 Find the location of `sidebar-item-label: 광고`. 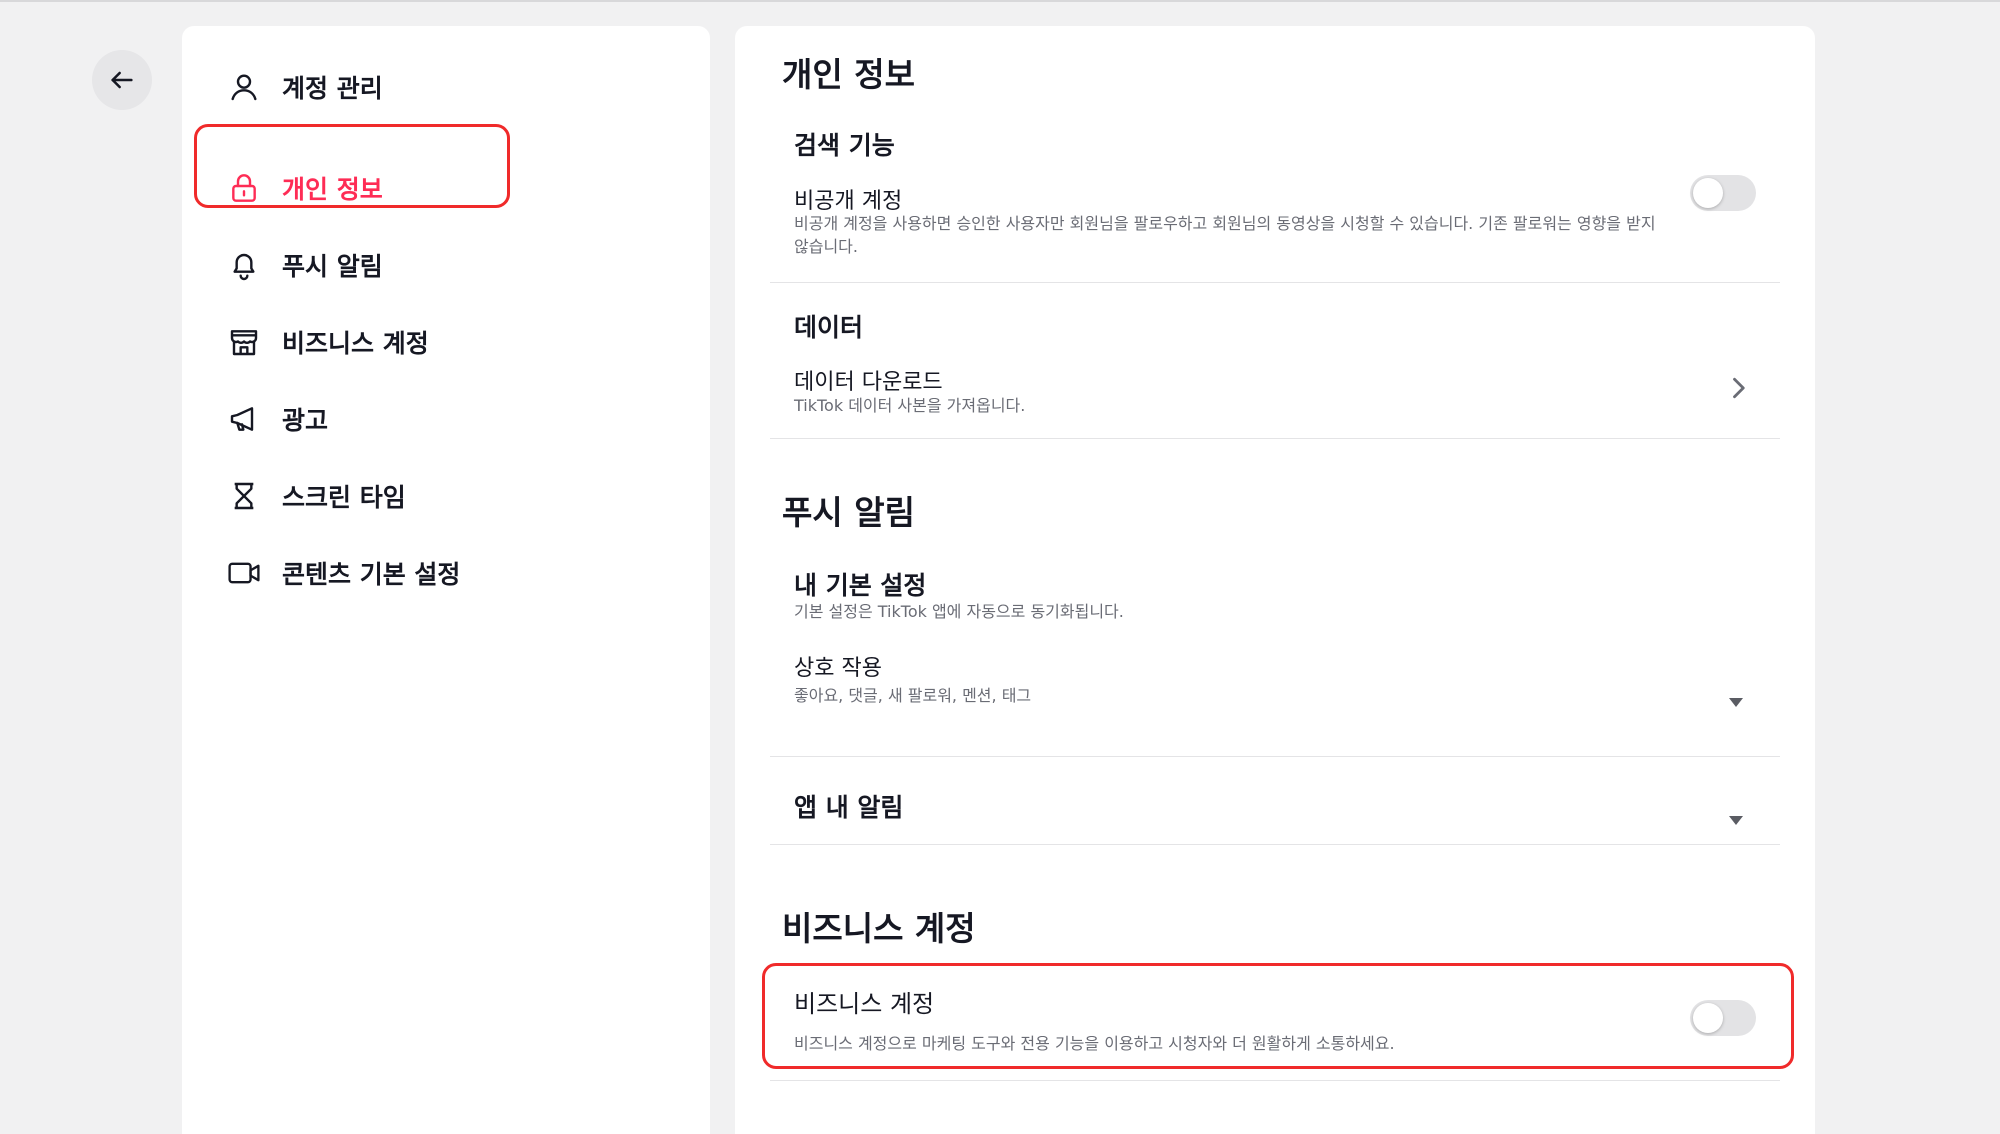

sidebar-item-label: 광고 is located at coordinates (305, 420).